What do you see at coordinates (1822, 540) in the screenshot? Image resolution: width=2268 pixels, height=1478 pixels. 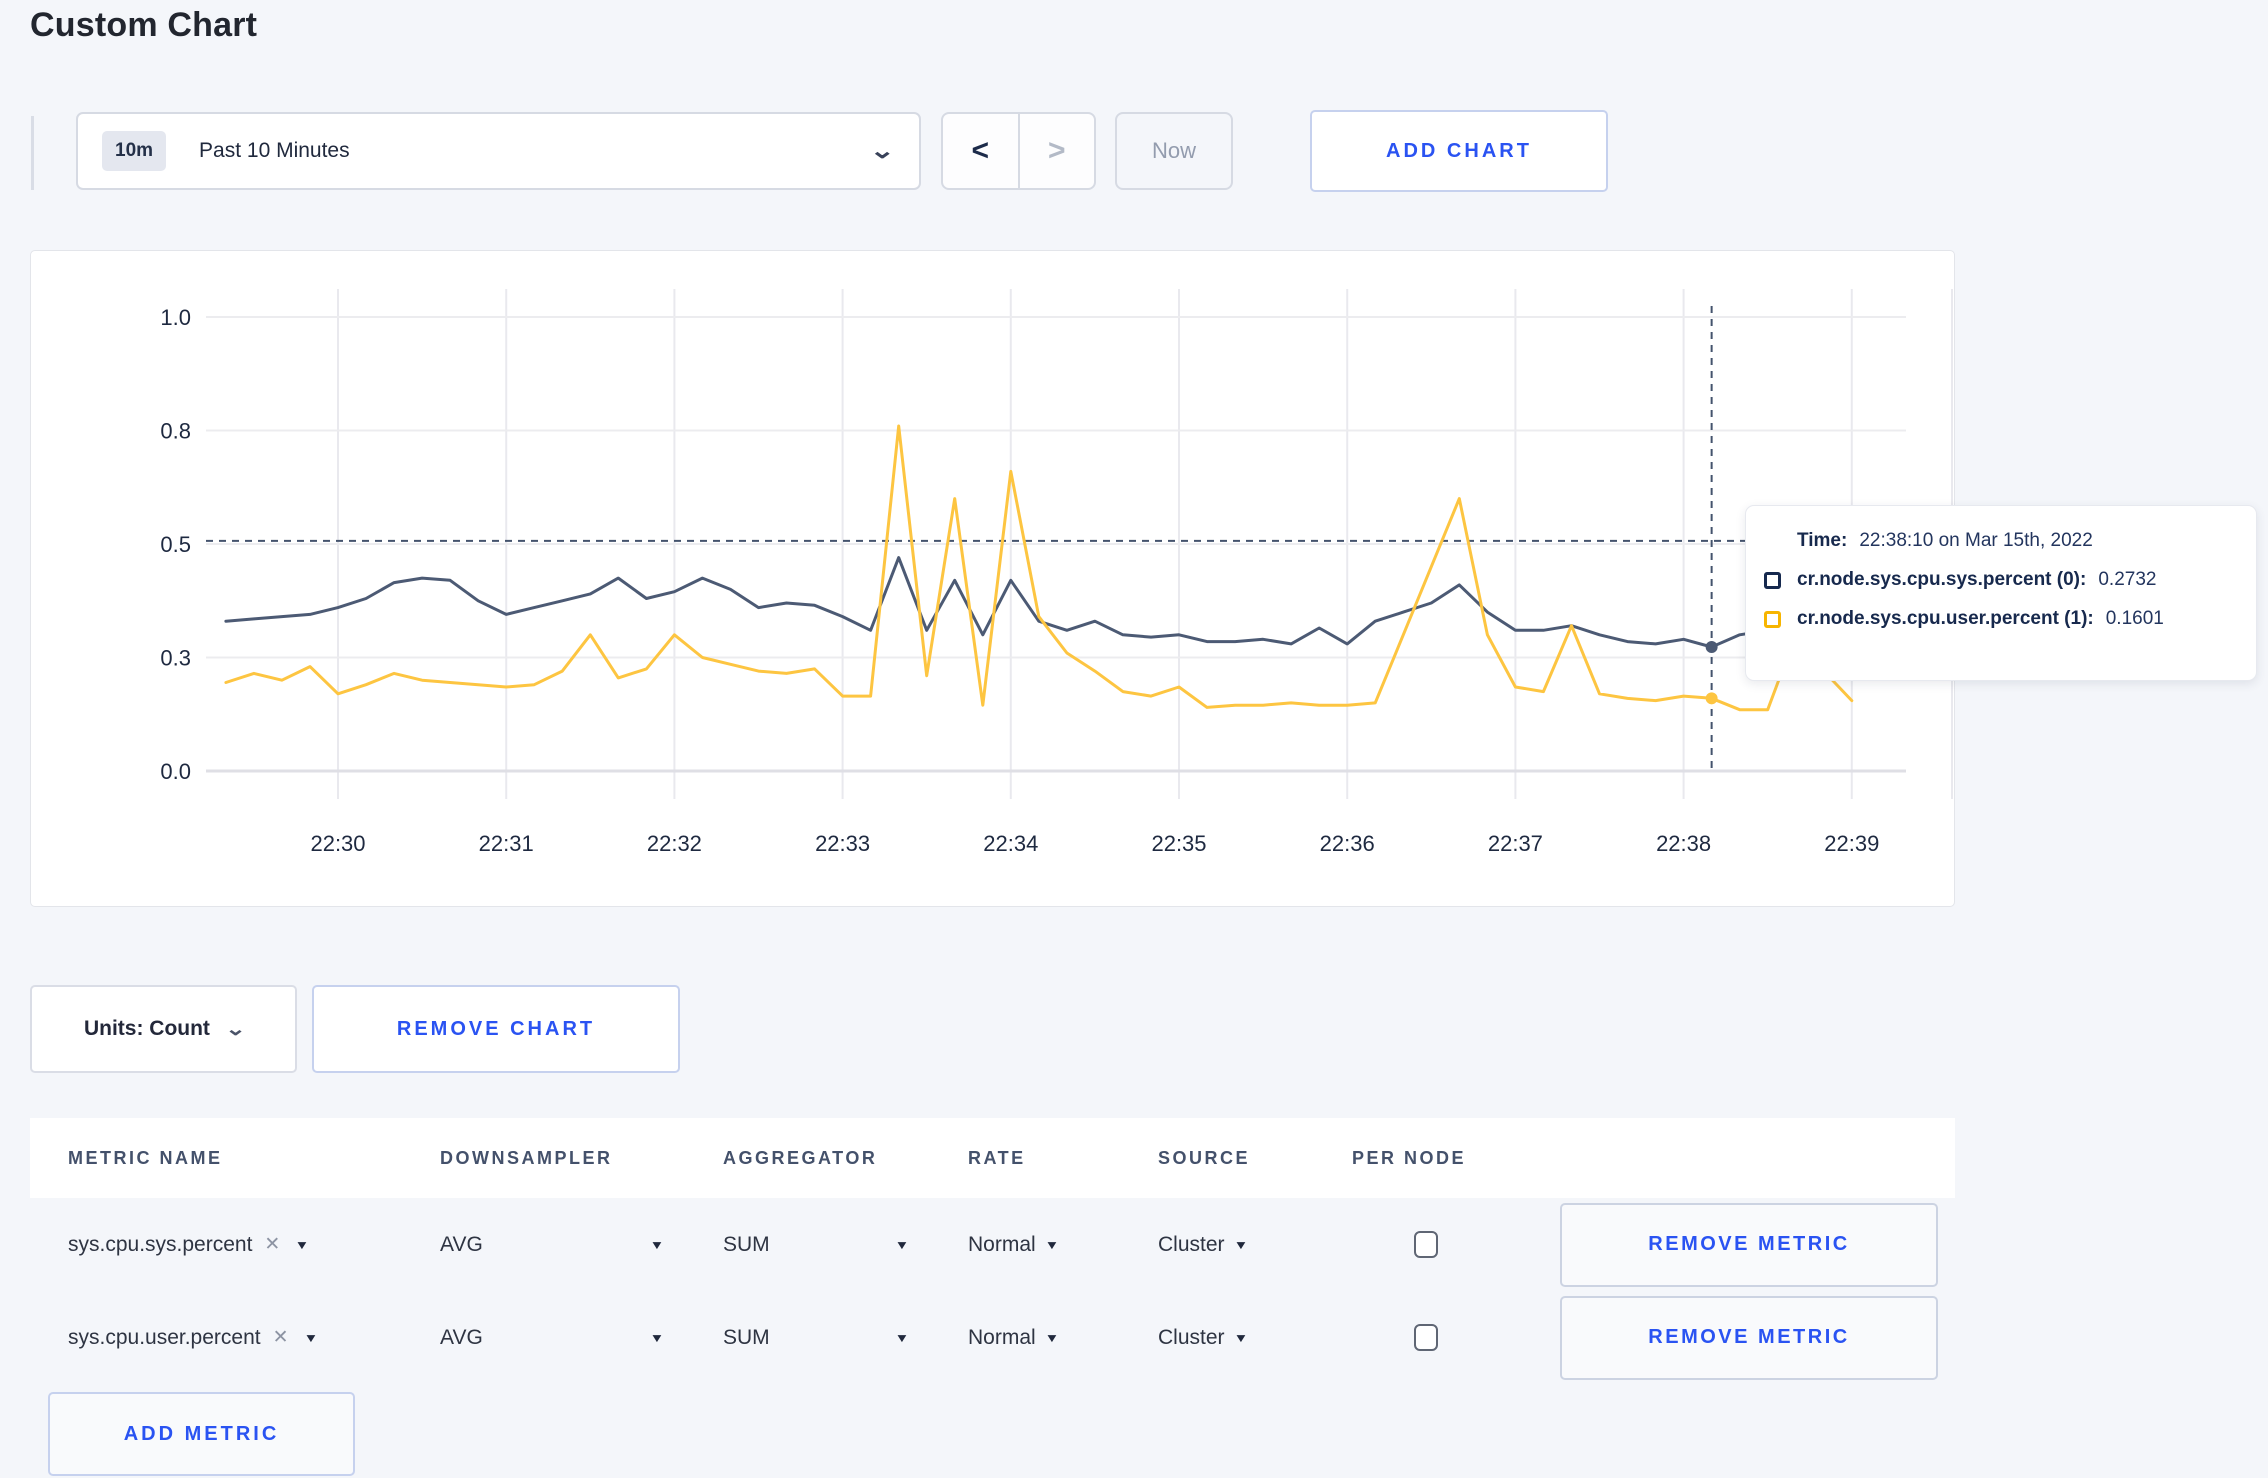 I see `tooltip-time-label: Time:` at bounding box center [1822, 540].